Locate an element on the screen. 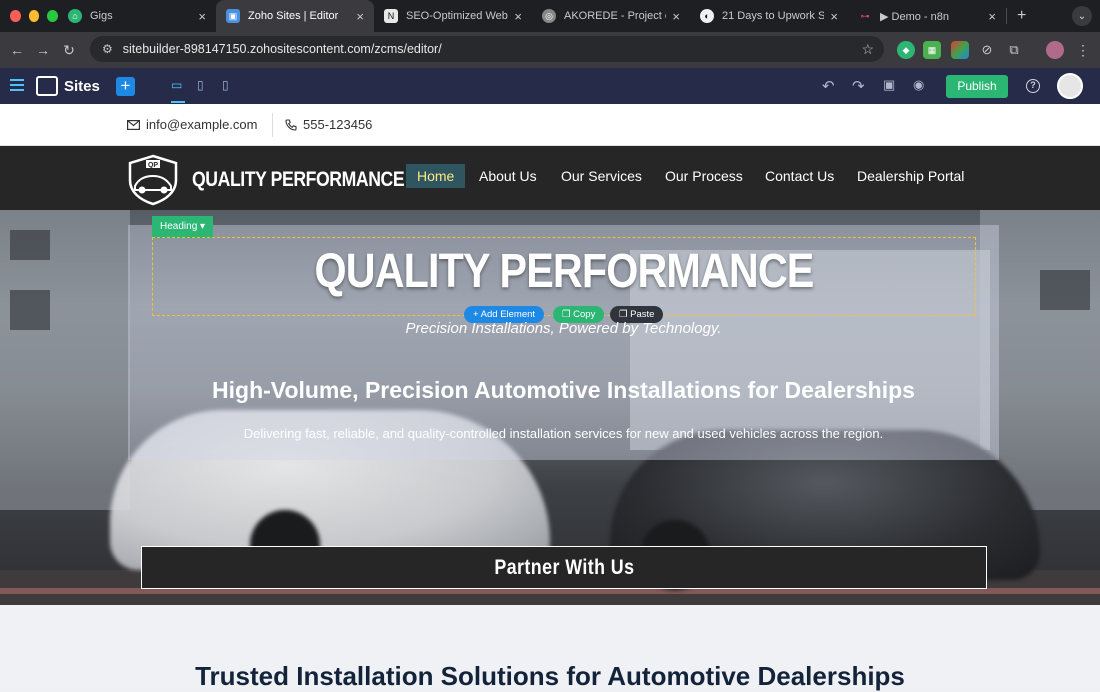  preview-eye-icon: ◉ is located at coordinates (918, 85).